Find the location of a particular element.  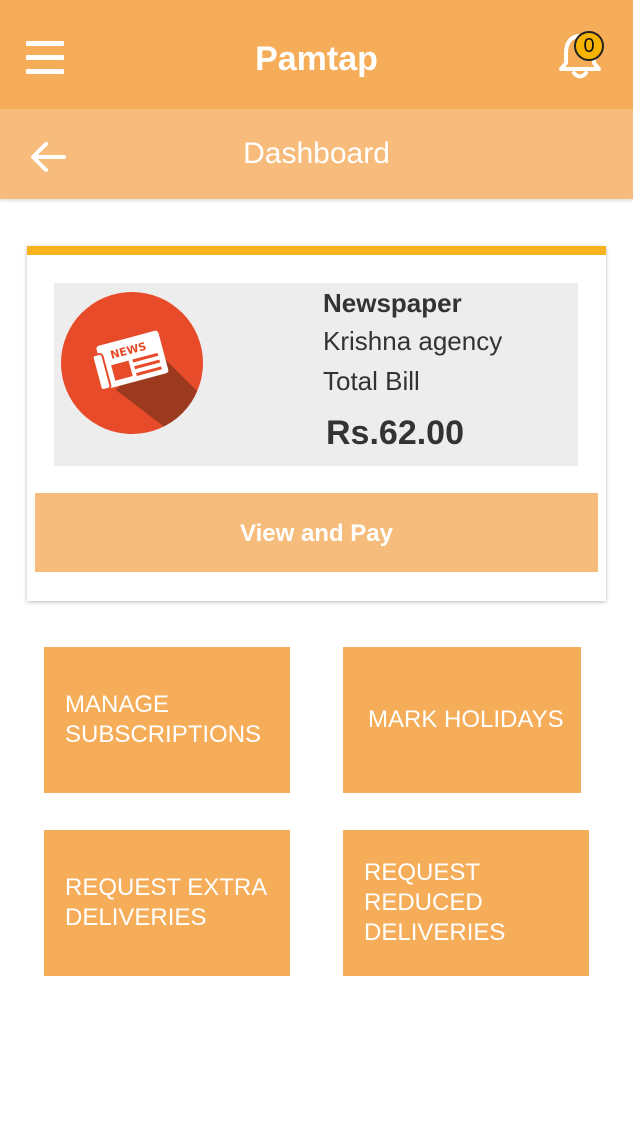

manage-subscriptions-label: MANAGE SUBSCRIPTIONS is located at coordinates (163, 719).